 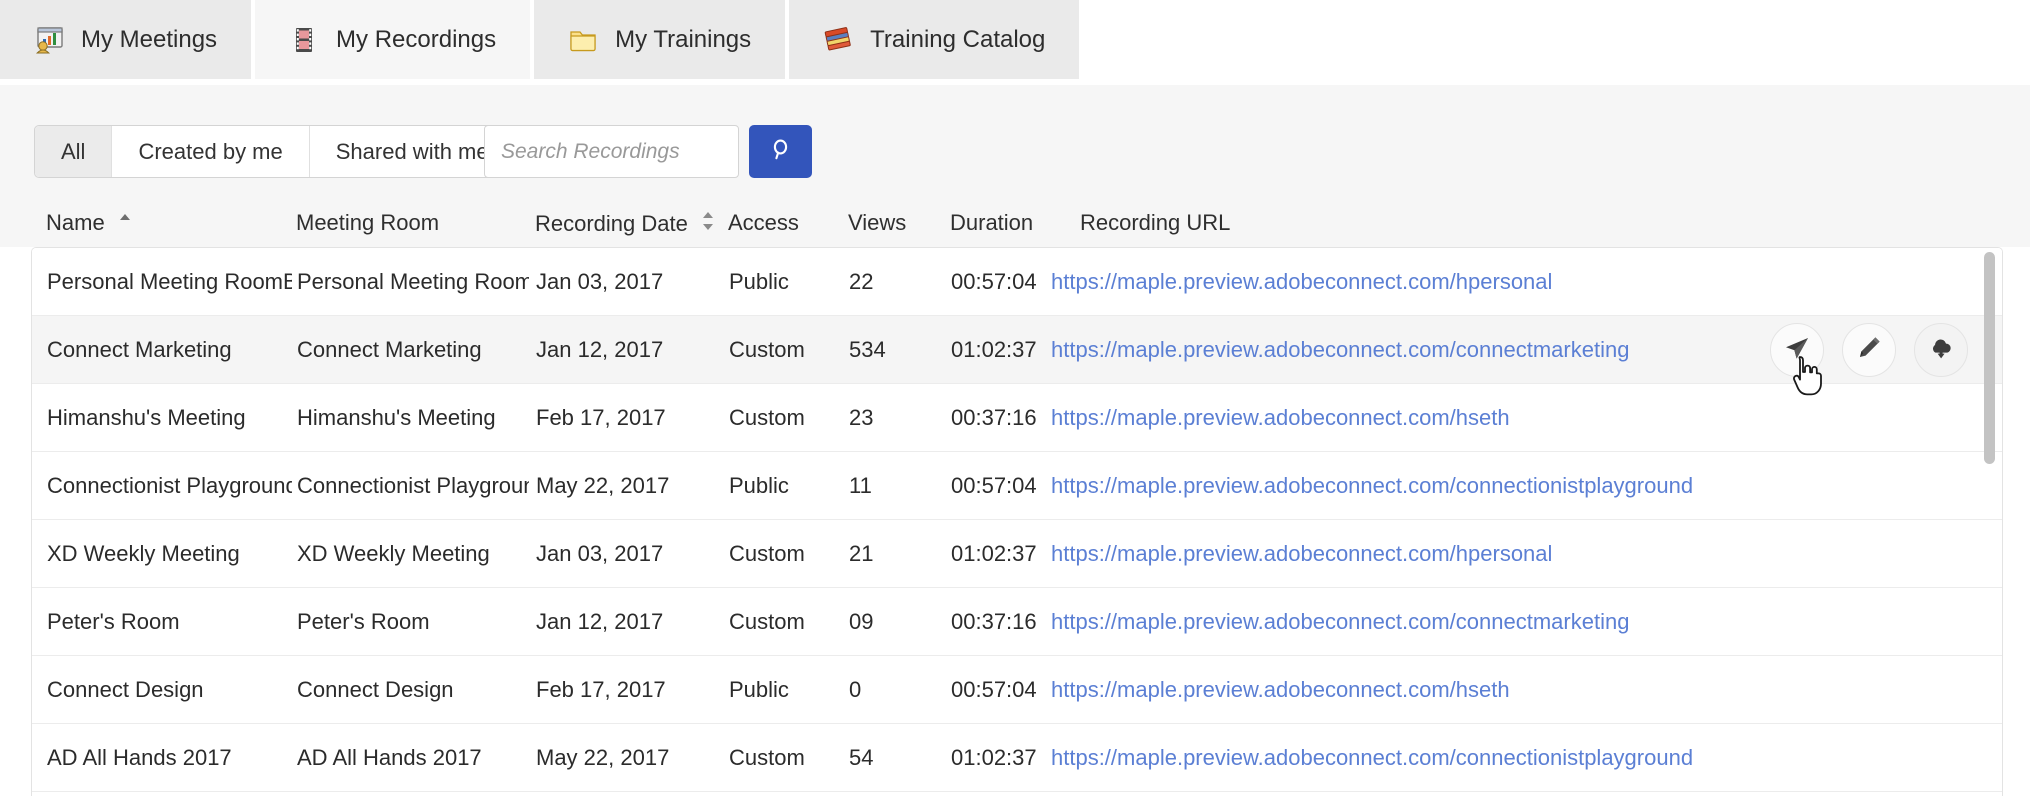 I want to click on cell-name: Himanshu's Meeting, so click(x=146, y=417).